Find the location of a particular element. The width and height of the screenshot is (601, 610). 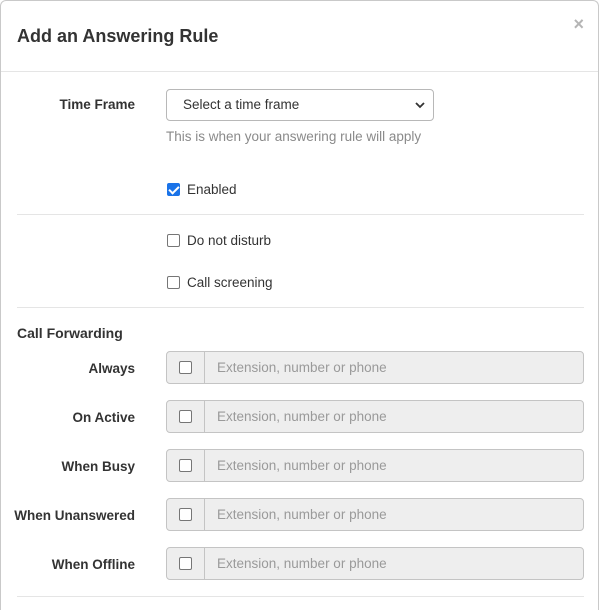

do-not-disturb-checkbox is located at coordinates (173, 240).